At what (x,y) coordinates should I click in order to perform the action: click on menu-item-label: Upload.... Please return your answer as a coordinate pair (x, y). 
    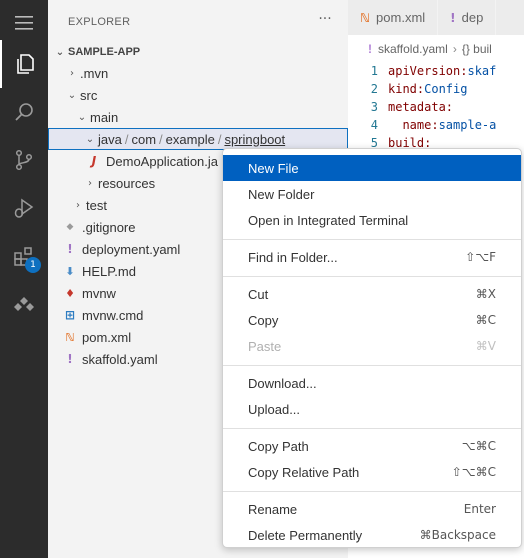
    Looking at the image, I should click on (274, 409).